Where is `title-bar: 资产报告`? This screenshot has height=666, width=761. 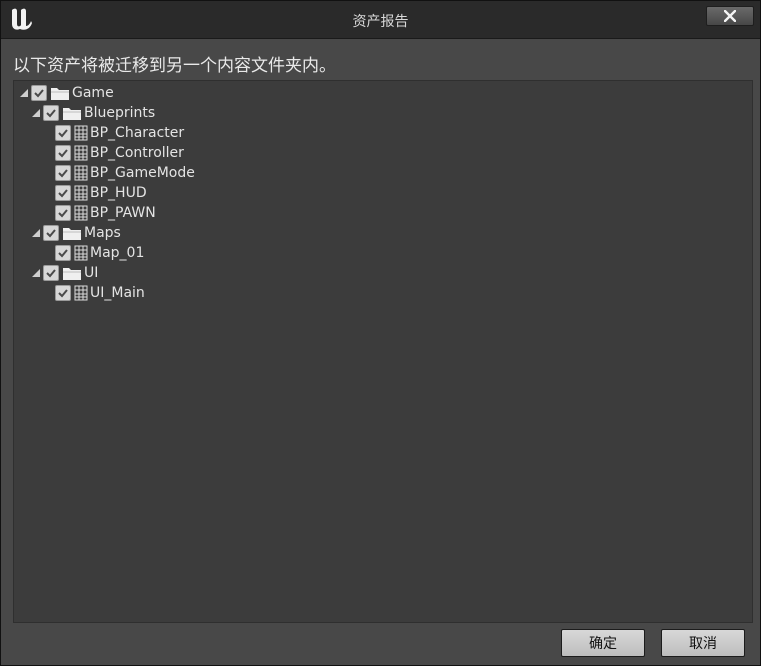 title-bar: 资产报告 is located at coordinates (380, 20).